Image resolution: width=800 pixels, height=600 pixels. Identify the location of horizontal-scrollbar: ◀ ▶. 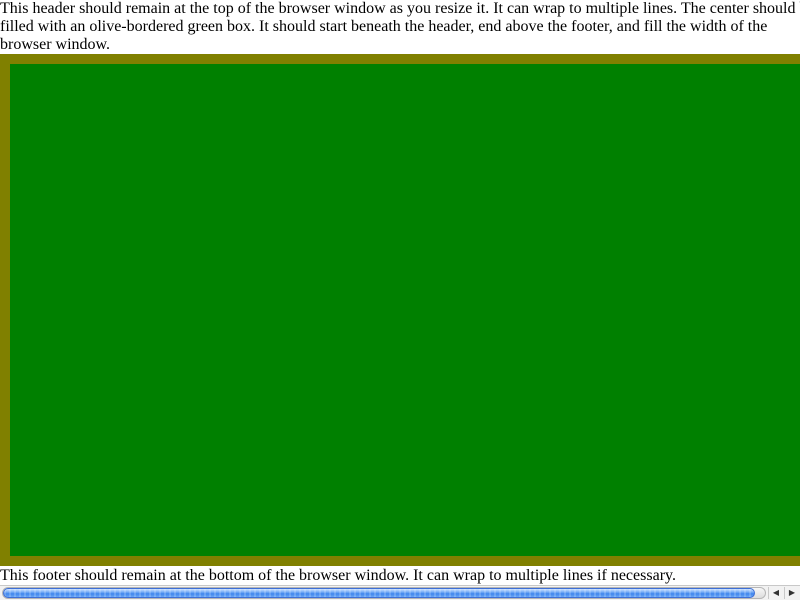
(400, 592).